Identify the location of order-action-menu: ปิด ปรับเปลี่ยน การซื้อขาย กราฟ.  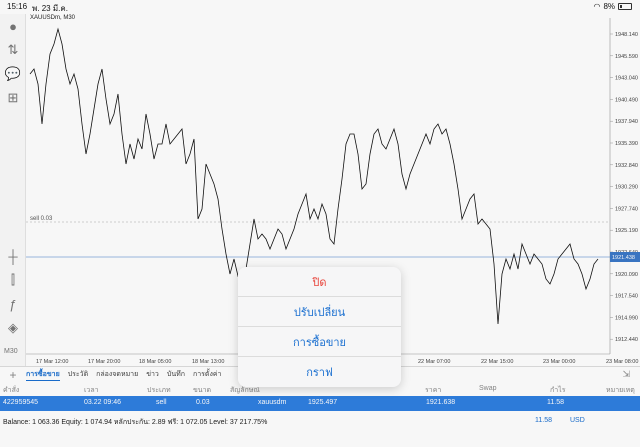
(319, 327).